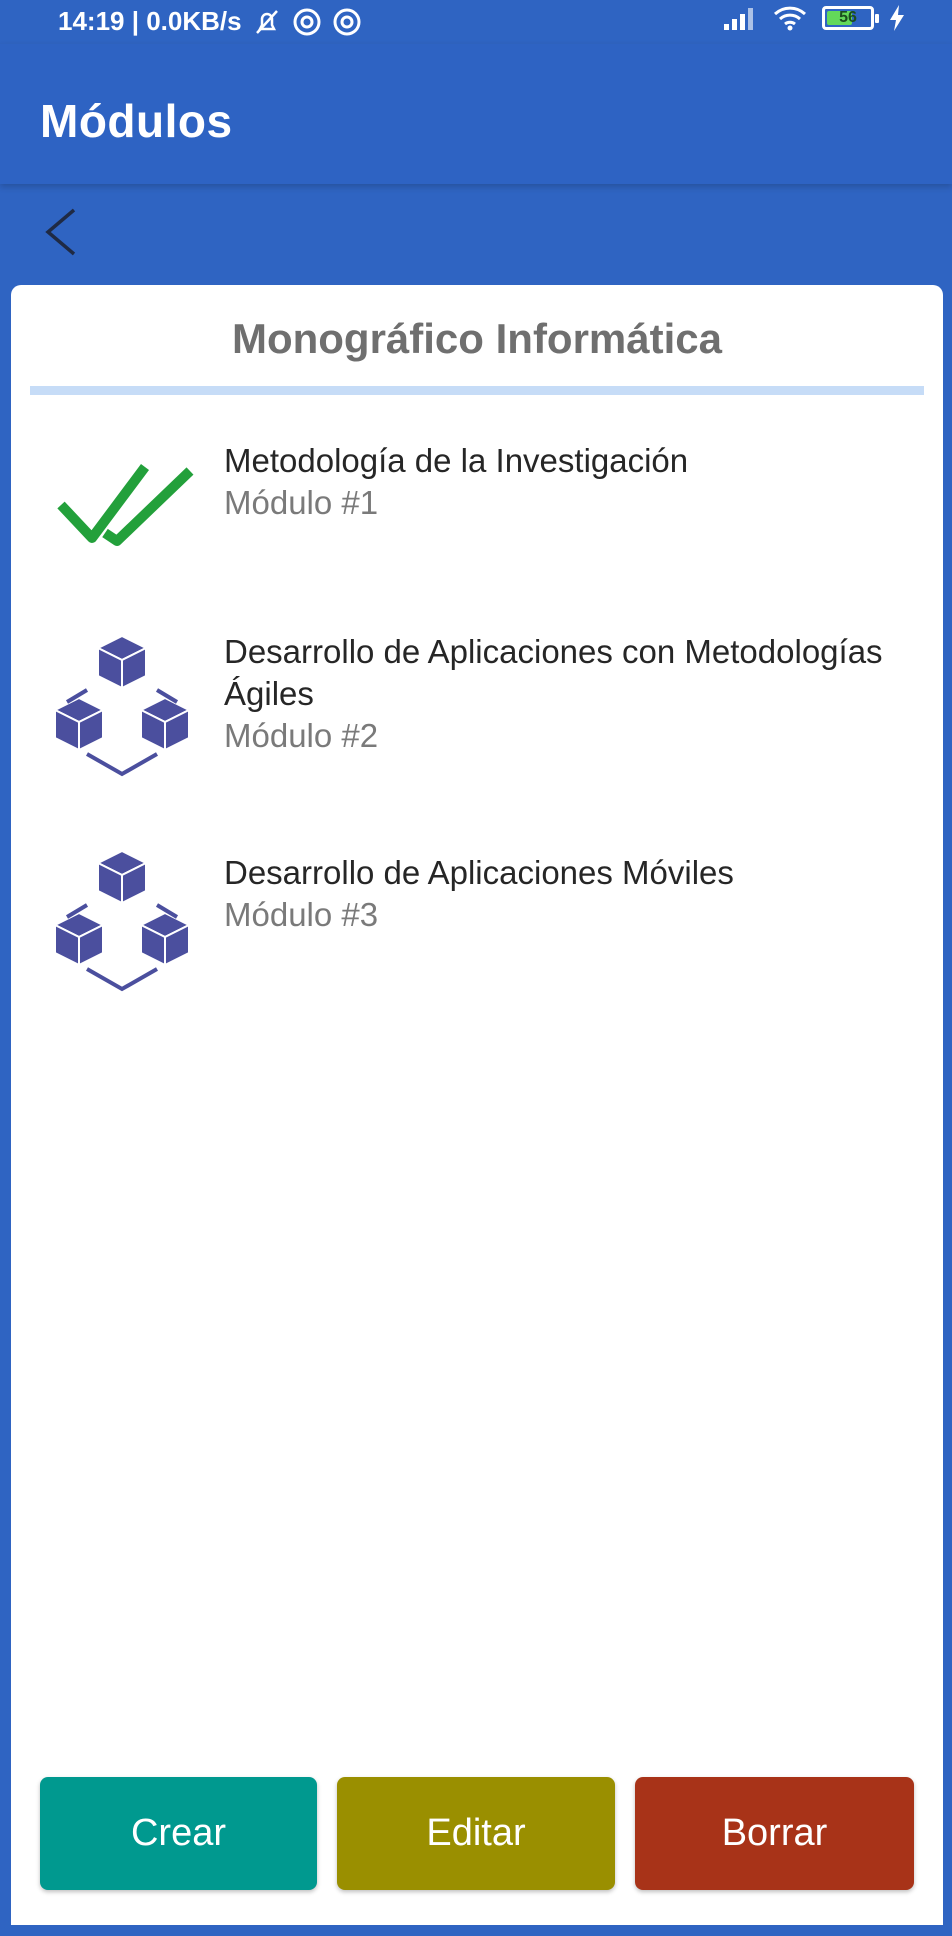 The image size is (952, 1936). Describe the element at coordinates (150, 21) in the screenshot. I see `status-time-speed: 14:19 | 0.0KB/s` at that location.